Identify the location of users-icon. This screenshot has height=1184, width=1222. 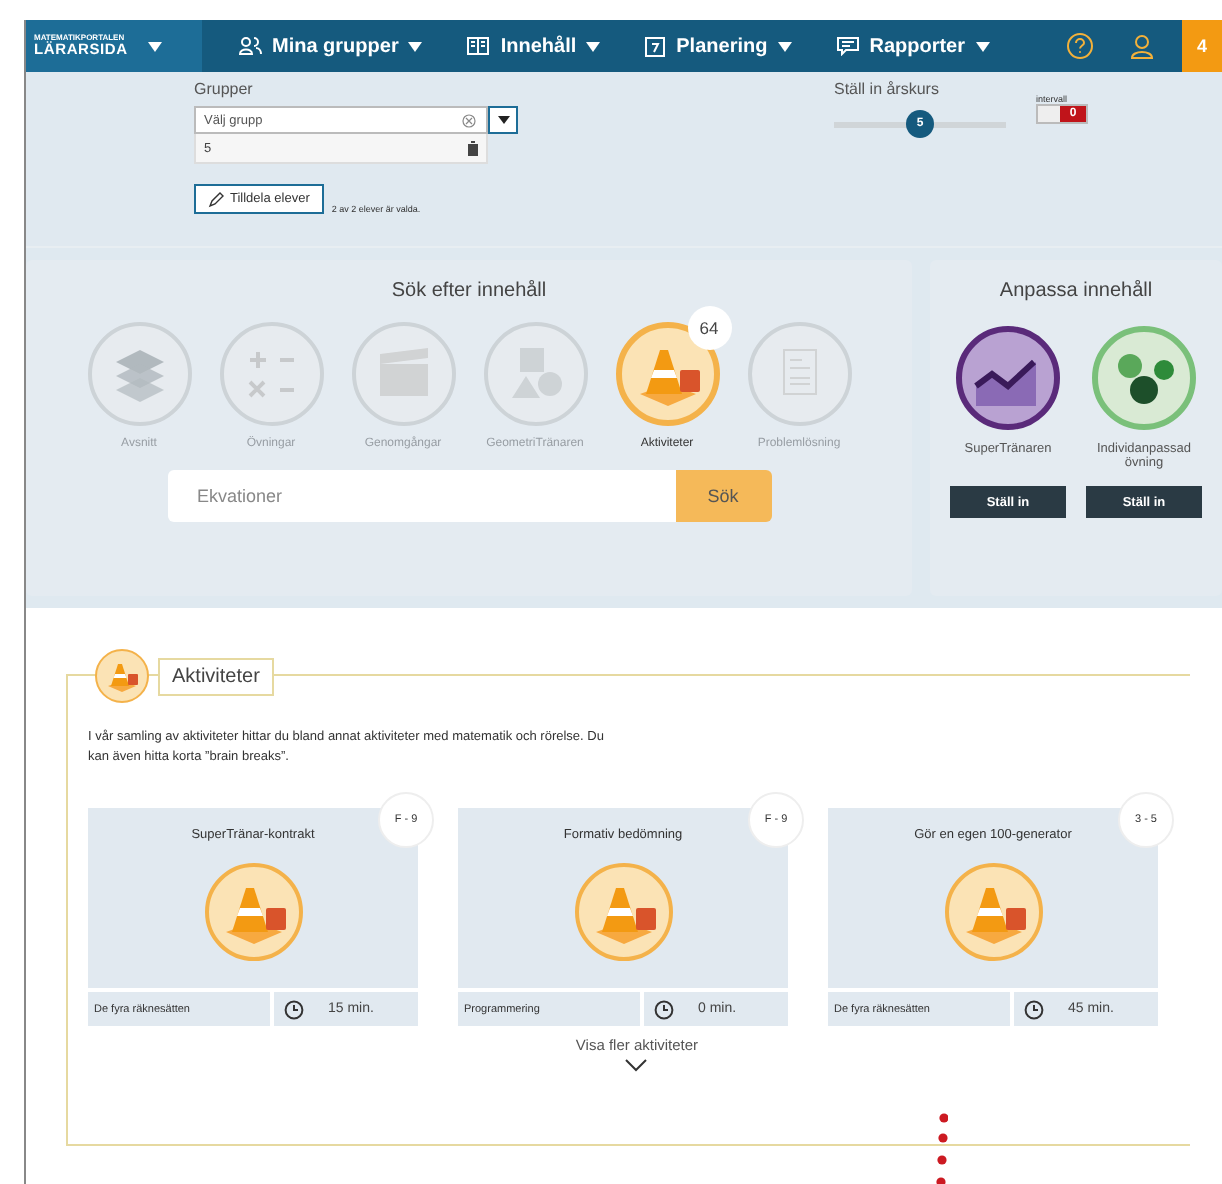
(250, 46).